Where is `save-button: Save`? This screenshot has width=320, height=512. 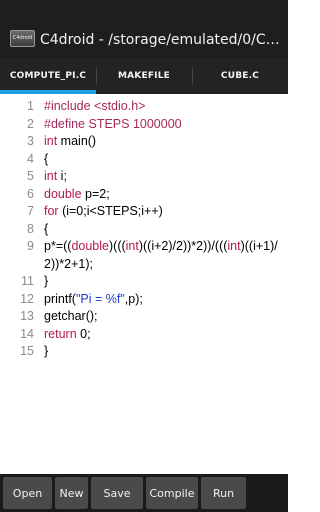 save-button: Save is located at coordinates (117, 493).